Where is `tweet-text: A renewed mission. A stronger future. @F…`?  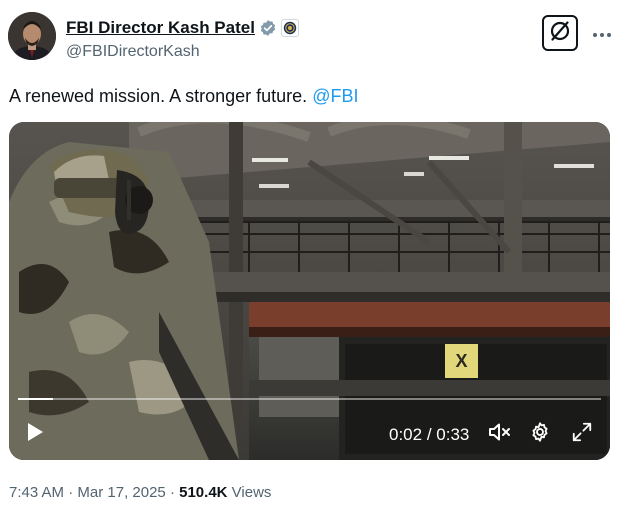
tweet-text: A renewed mission. A stronger future. @F… is located at coordinates (183, 96).